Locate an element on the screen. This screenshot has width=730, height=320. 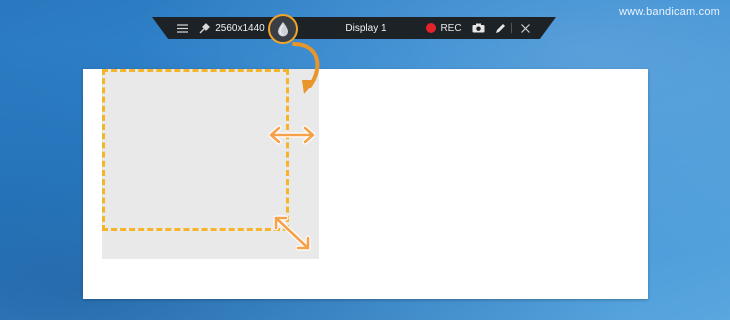
resolution-label: 2560x1440 is located at coordinates (240, 28).